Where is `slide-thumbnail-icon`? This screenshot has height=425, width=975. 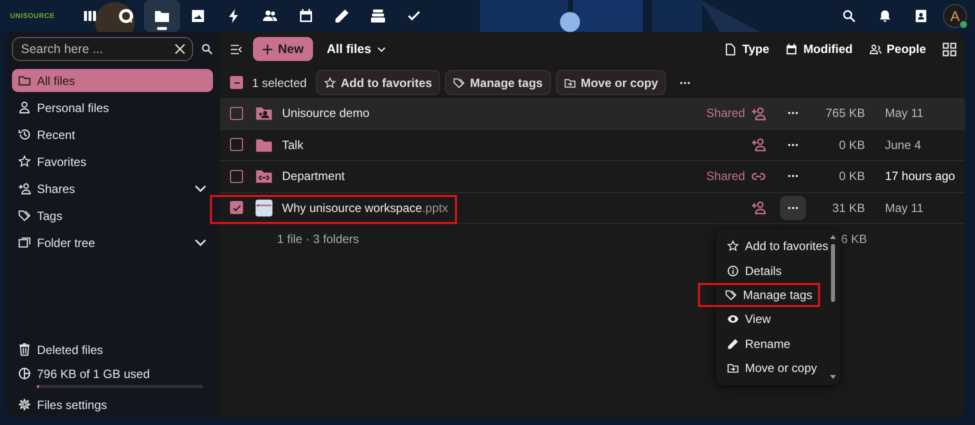 slide-thumbnail-icon is located at coordinates (264, 207).